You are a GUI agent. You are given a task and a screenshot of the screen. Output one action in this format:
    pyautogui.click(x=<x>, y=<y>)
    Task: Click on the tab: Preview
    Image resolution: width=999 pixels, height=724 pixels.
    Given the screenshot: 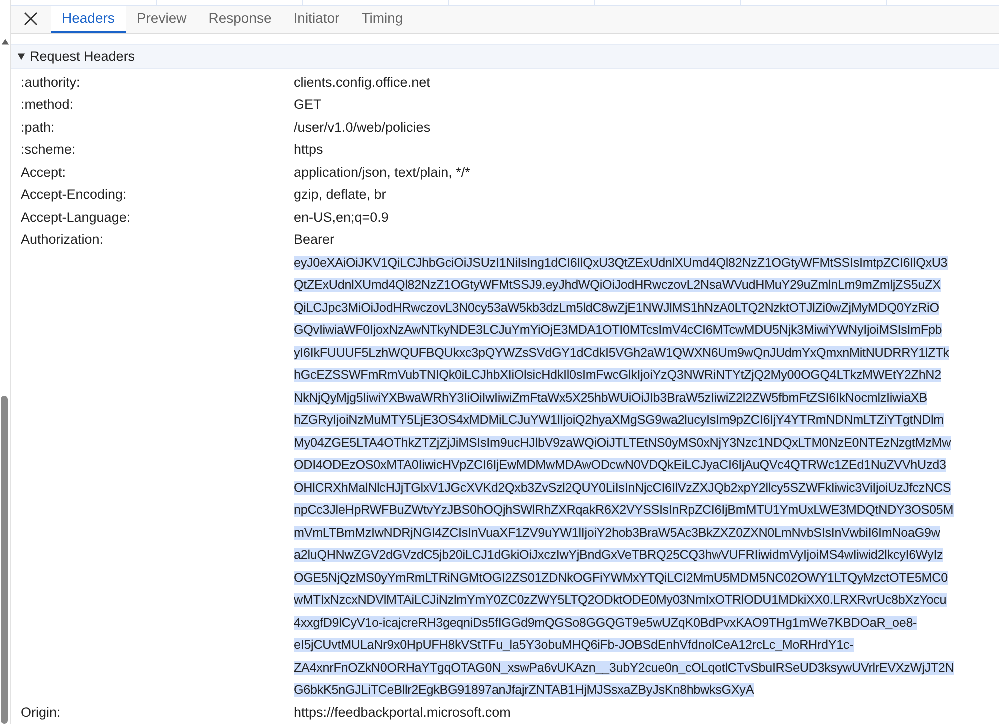 What is the action you would take?
    pyautogui.click(x=162, y=19)
    